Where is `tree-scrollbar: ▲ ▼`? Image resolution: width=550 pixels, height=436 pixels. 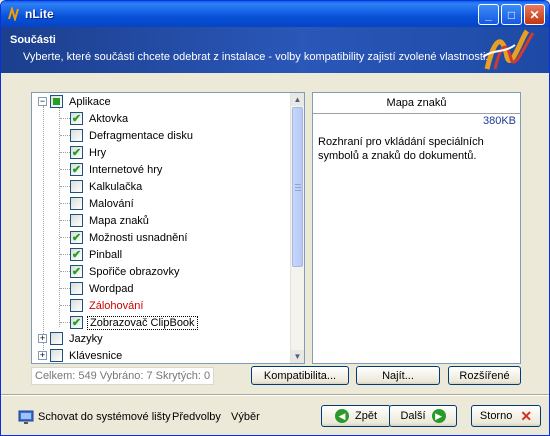
tree-scrollbar: ▲ ▼ is located at coordinates (297, 228).